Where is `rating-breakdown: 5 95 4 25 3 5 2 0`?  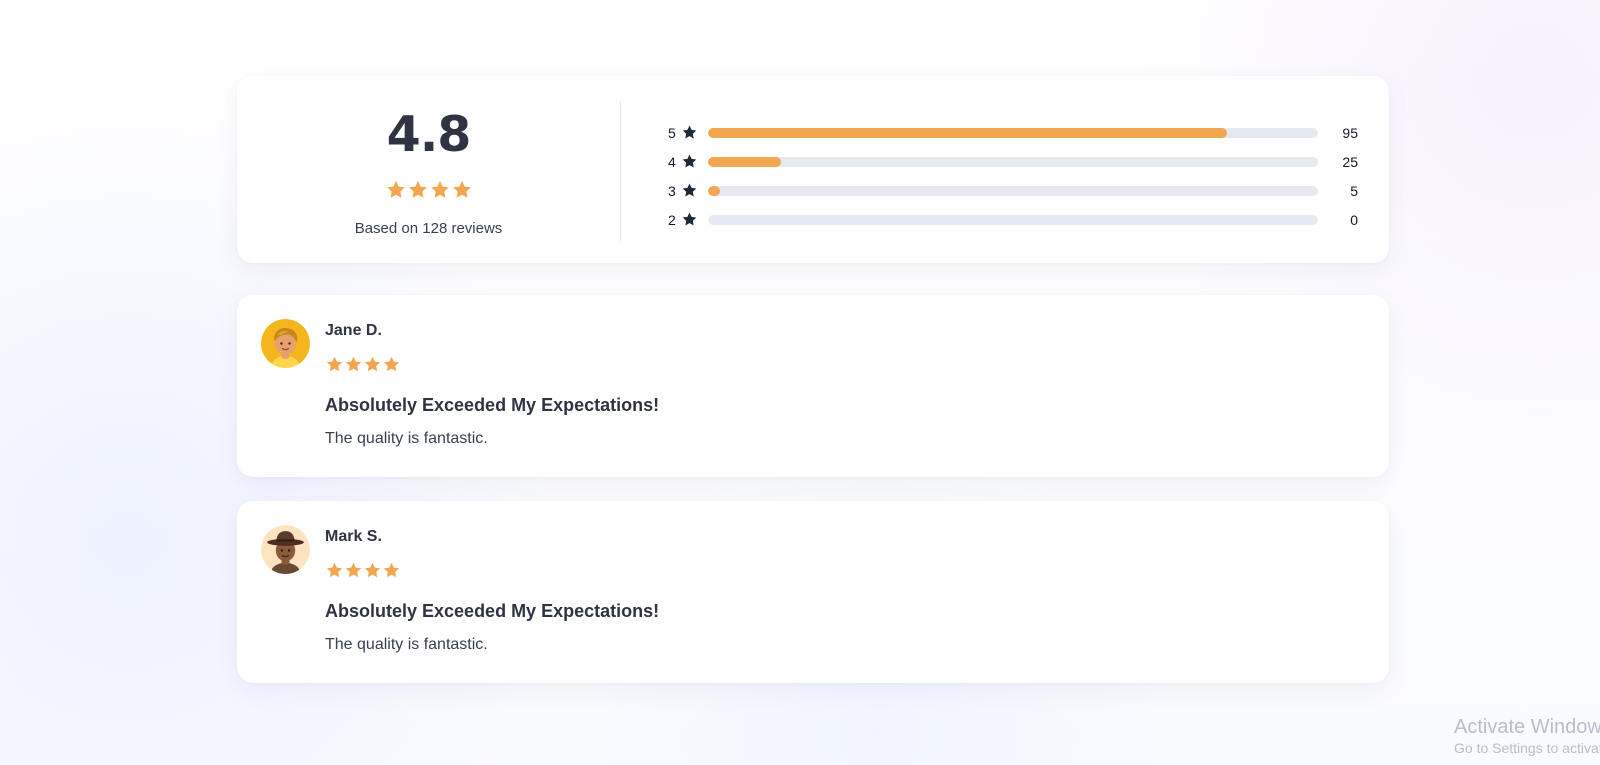 rating-breakdown: 5 95 4 25 3 5 2 0 is located at coordinates (1013, 176).